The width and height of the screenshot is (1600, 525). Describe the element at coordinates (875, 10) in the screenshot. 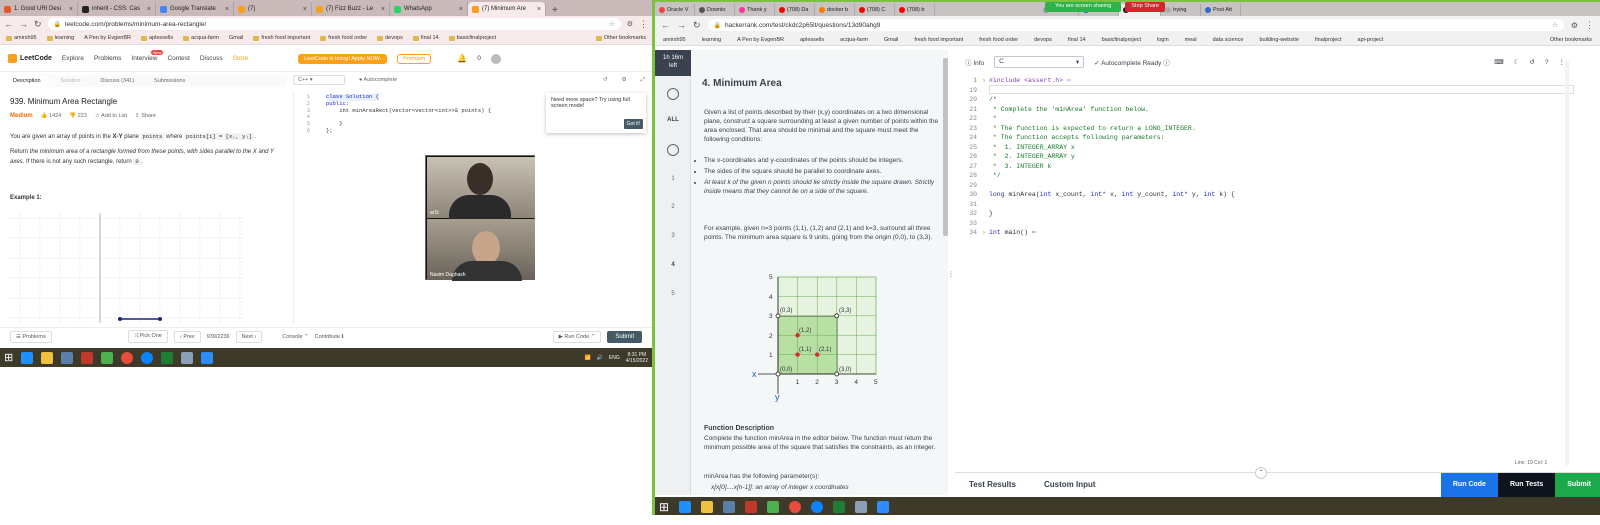

I see `browser-tab: (708) C` at that location.